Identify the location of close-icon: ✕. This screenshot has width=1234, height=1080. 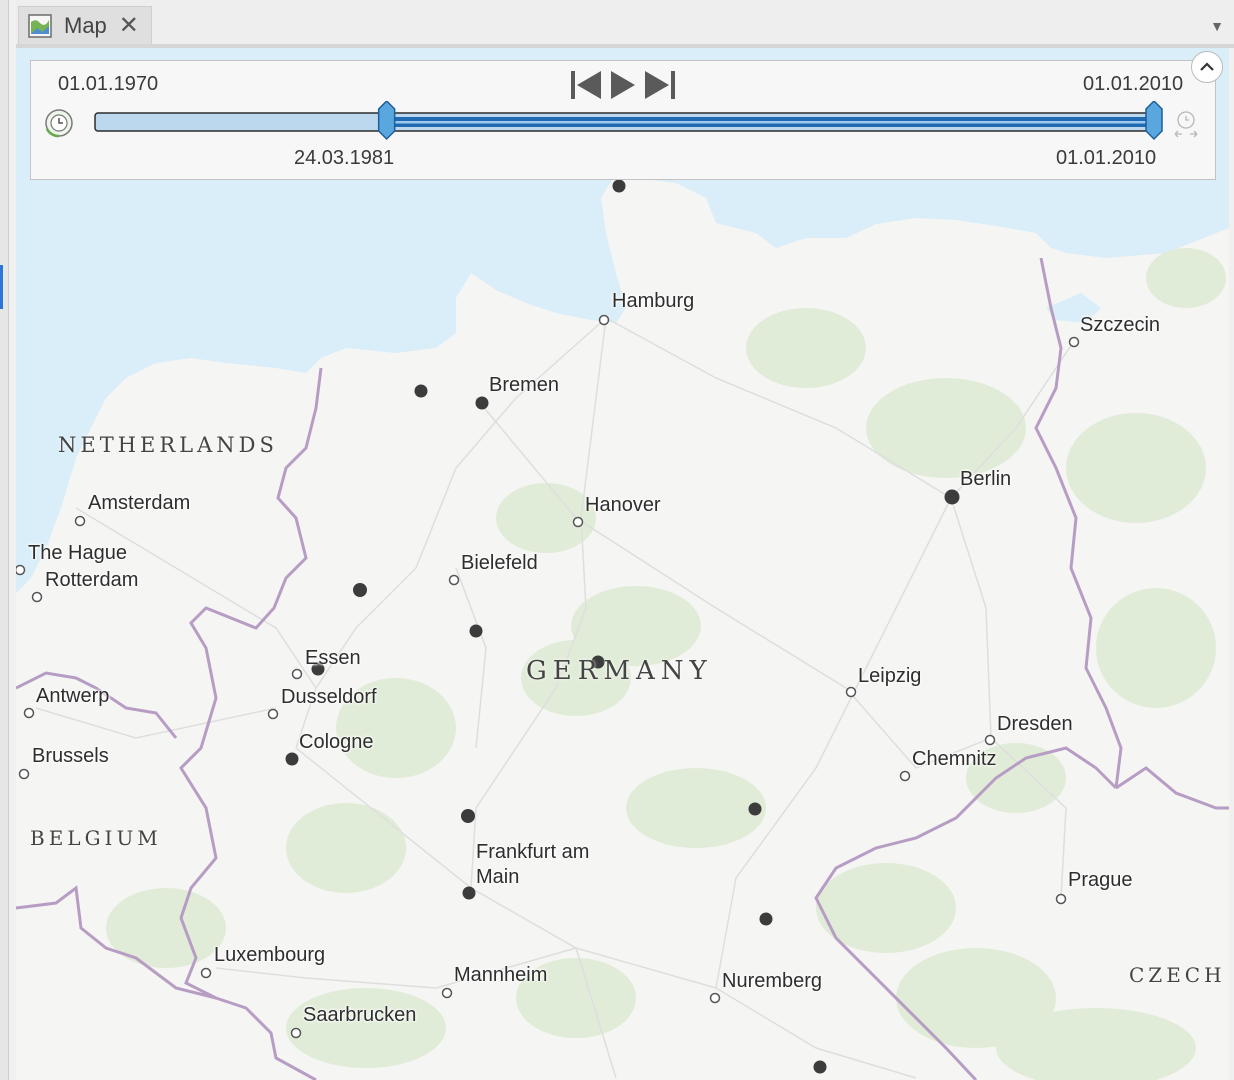
(129, 26).